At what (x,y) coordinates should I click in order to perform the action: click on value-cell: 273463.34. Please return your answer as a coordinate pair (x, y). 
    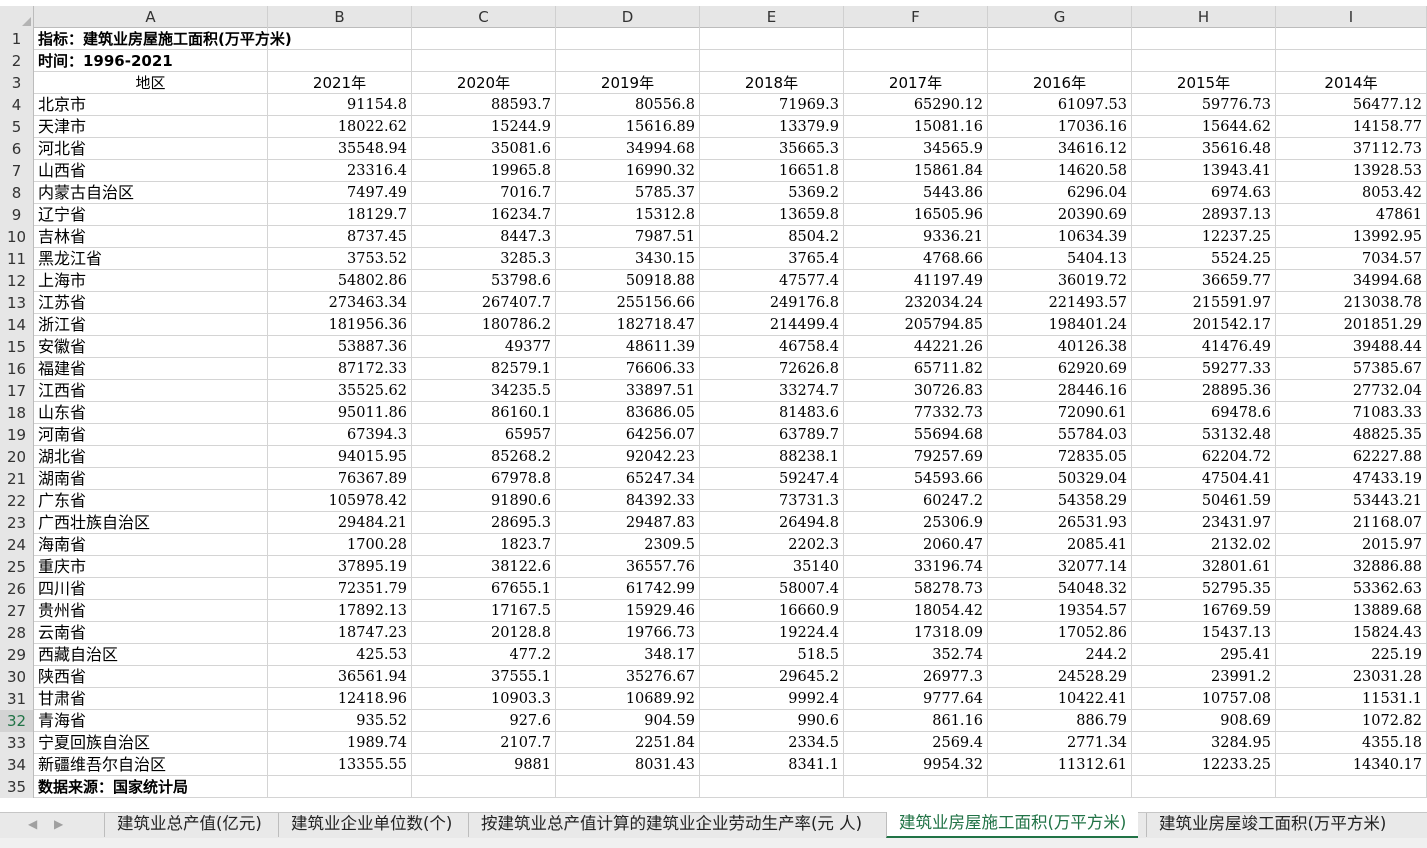
    Looking at the image, I should click on (340, 303).